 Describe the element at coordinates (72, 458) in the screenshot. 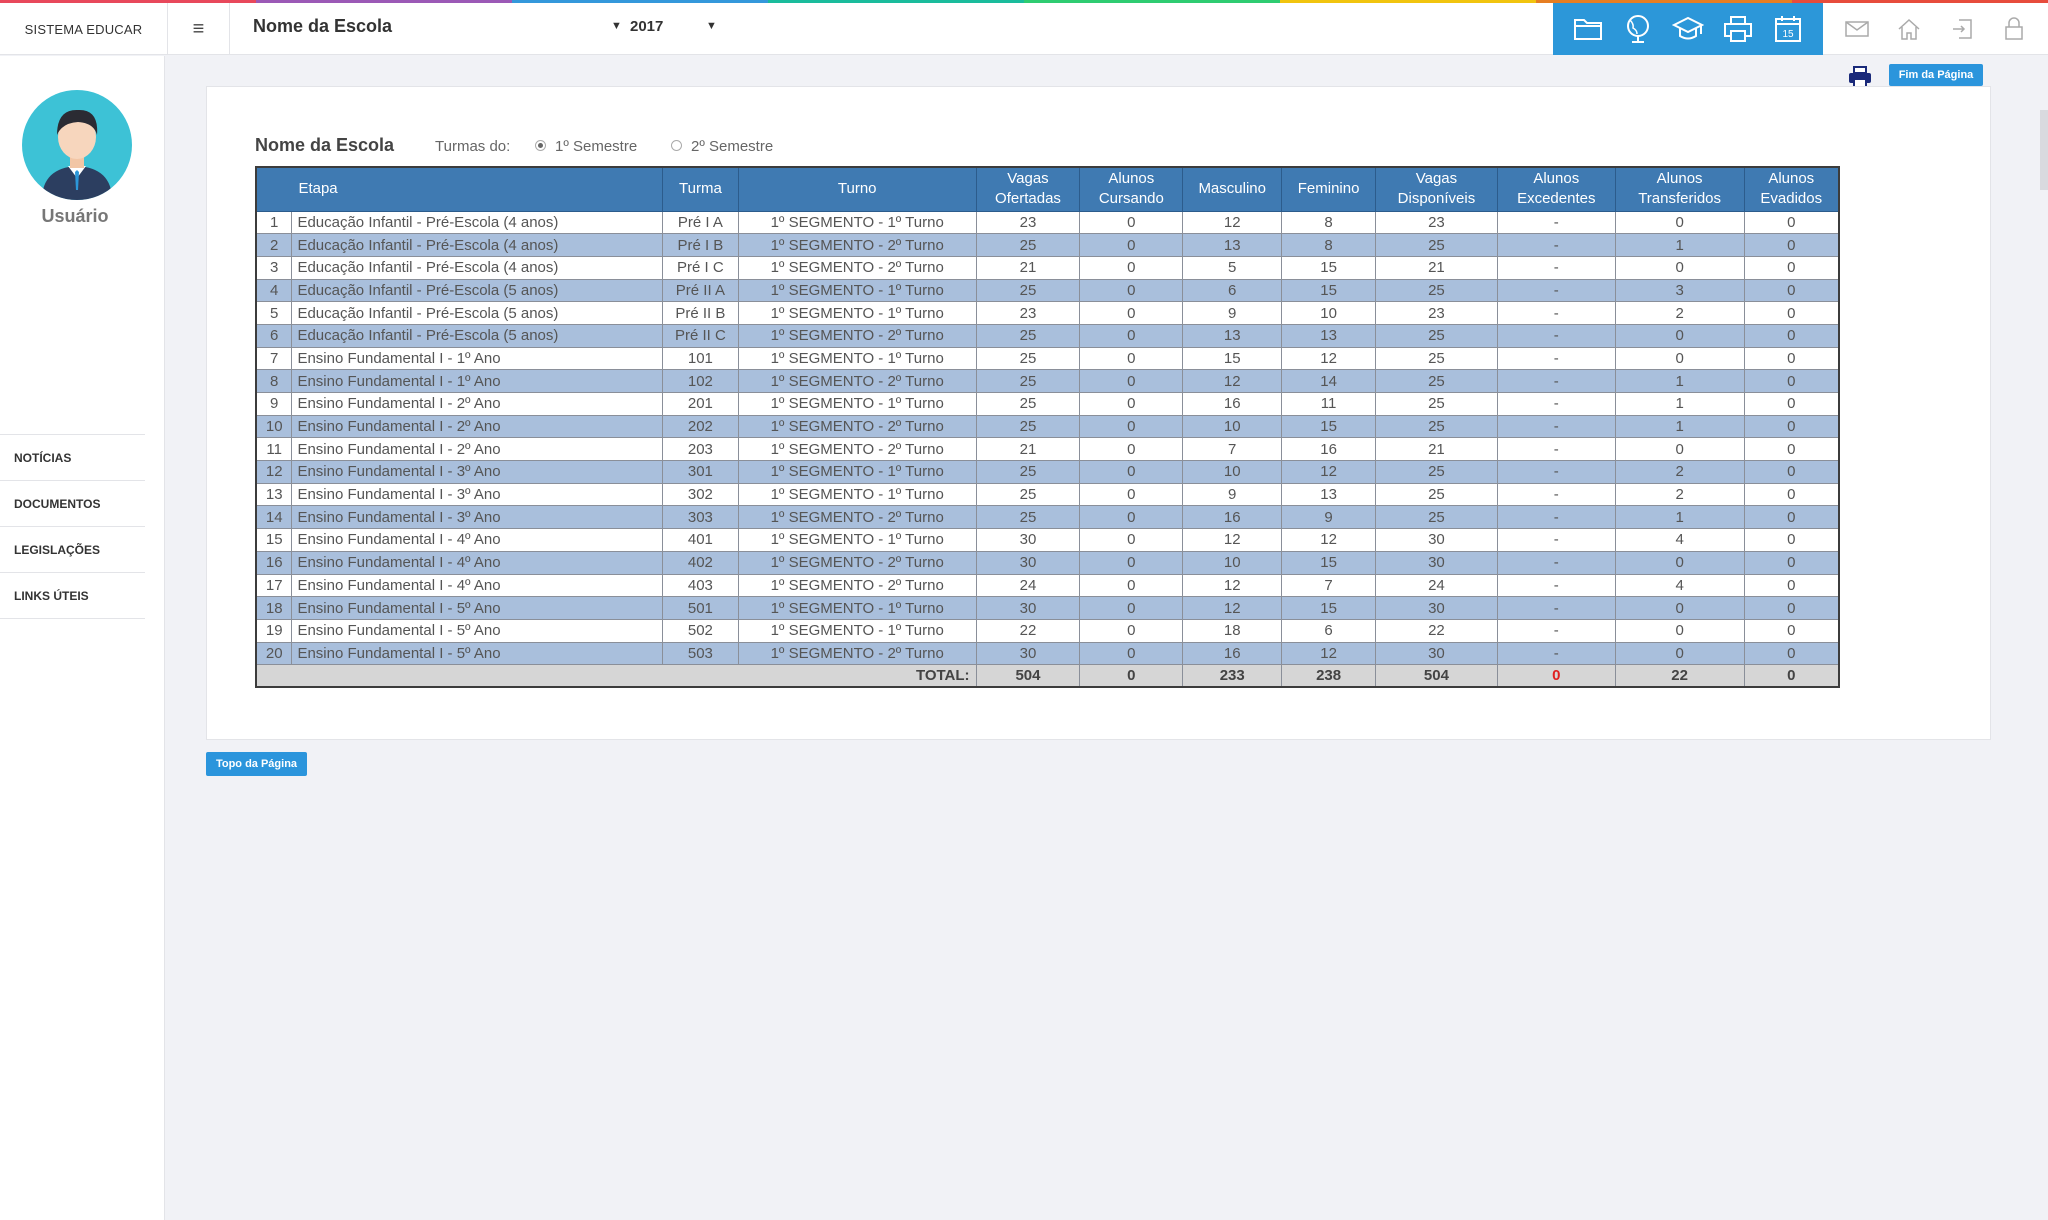

I see `sidebar-item-noticias: NOTÍCIAS` at that location.